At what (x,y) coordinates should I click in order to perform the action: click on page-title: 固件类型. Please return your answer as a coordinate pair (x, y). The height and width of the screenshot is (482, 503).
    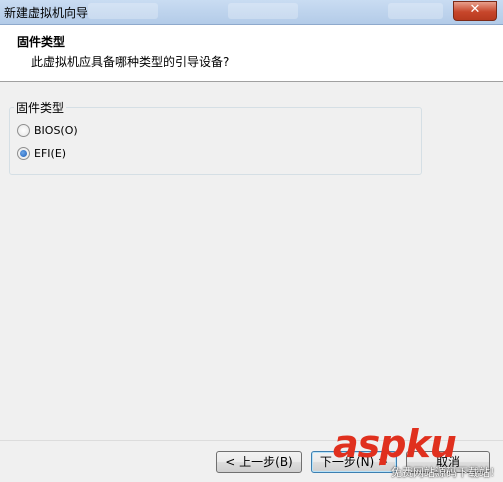
    Looking at the image, I should click on (41, 42).